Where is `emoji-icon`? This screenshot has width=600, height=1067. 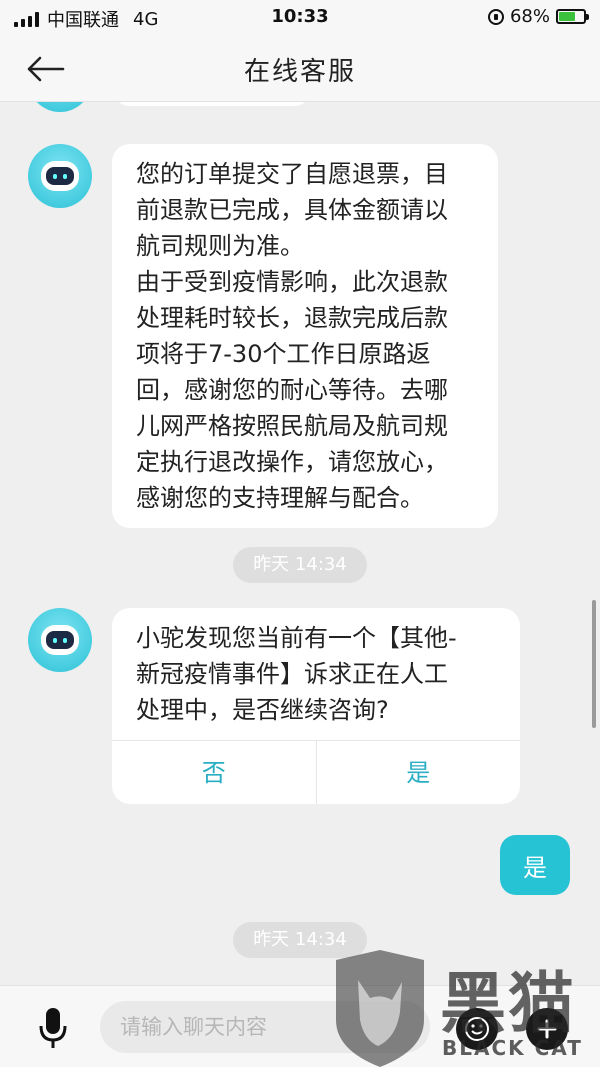
emoji-icon is located at coordinates (477, 1029).